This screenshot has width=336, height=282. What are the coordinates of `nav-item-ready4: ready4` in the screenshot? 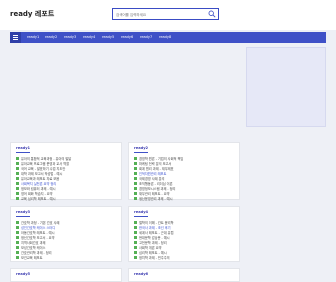 It's located at (89, 37).